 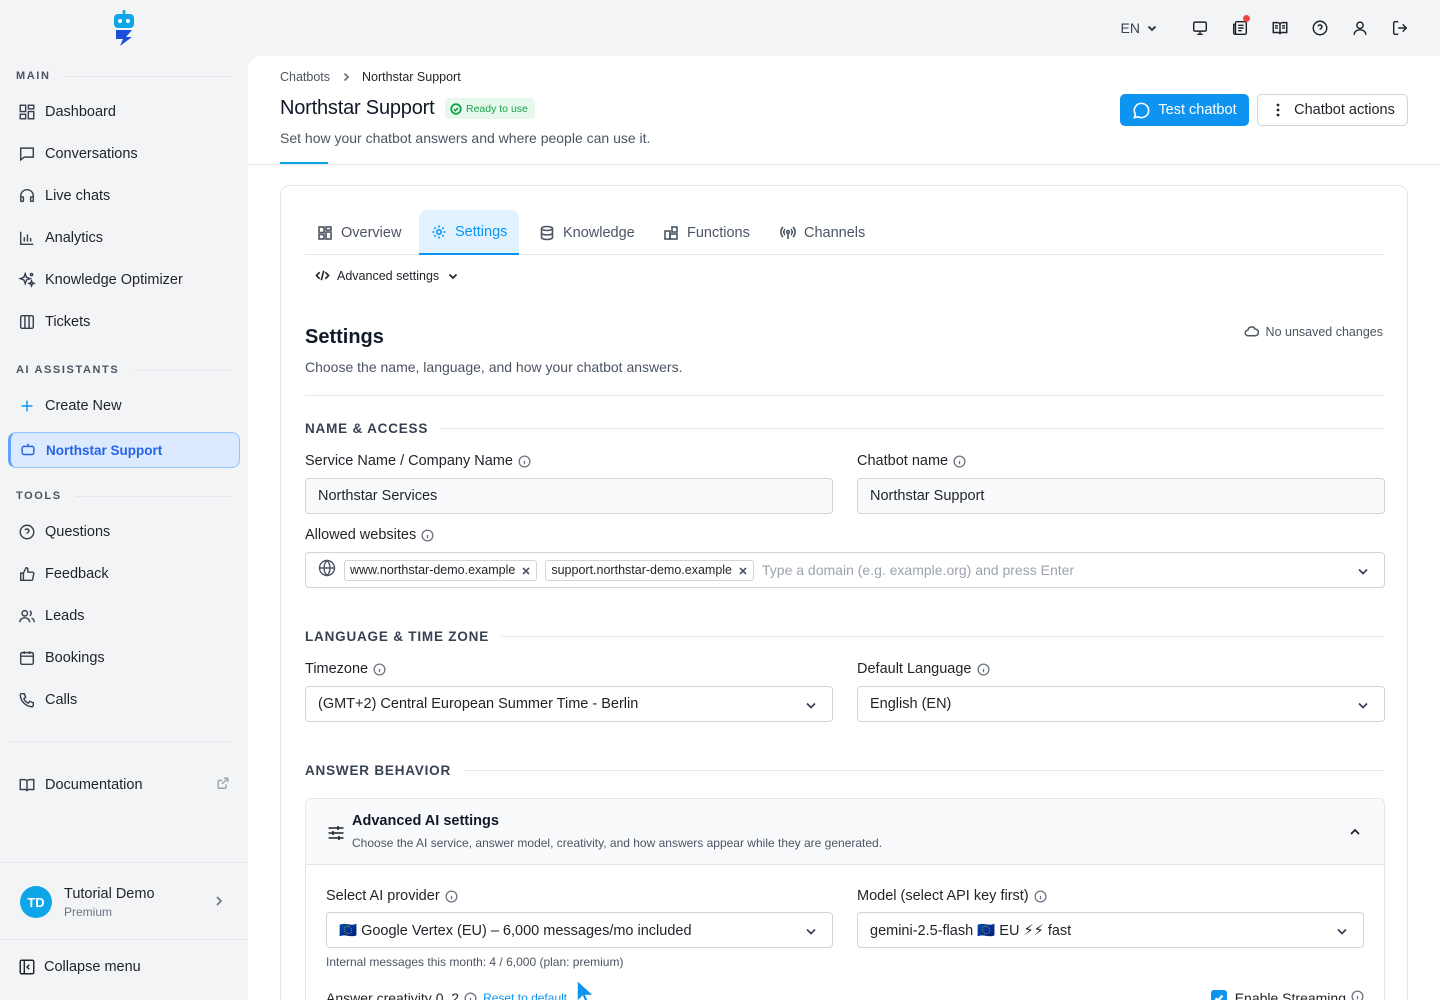 What do you see at coordinates (305, 77) in the screenshot?
I see `breadcrumb-chatbots: Chatbots` at bounding box center [305, 77].